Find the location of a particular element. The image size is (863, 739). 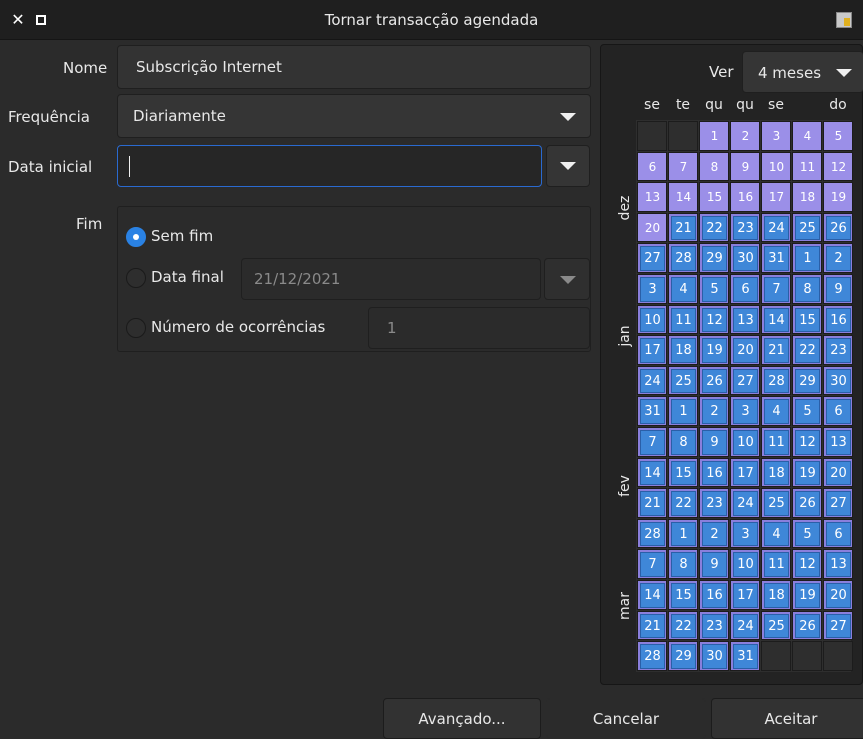

calendar-day: 3 is located at coordinates (745, 411).